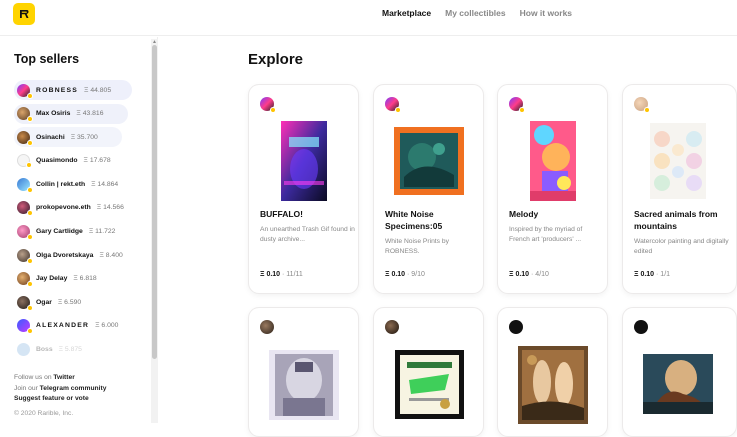  I want to click on seller-item: Olga Dvoretskaya Ξ 8.400, so click(81, 255).